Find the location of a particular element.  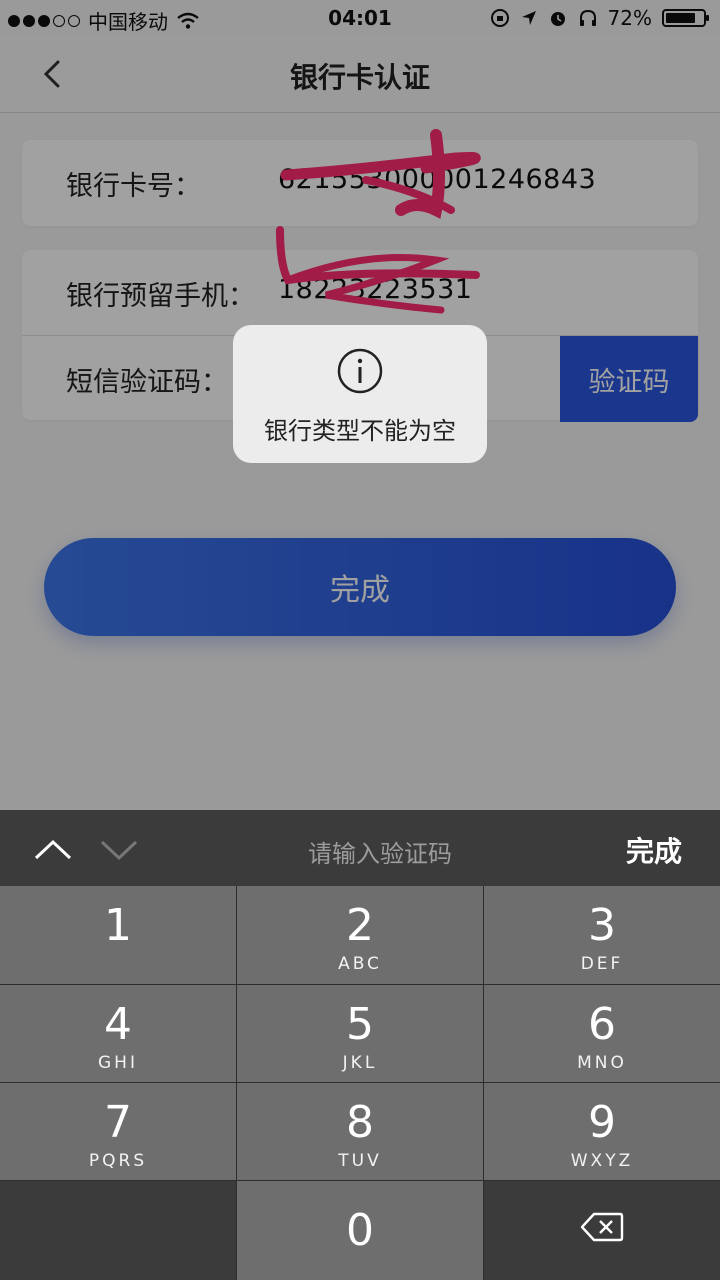

key-1: 1 is located at coordinates (118, 935).